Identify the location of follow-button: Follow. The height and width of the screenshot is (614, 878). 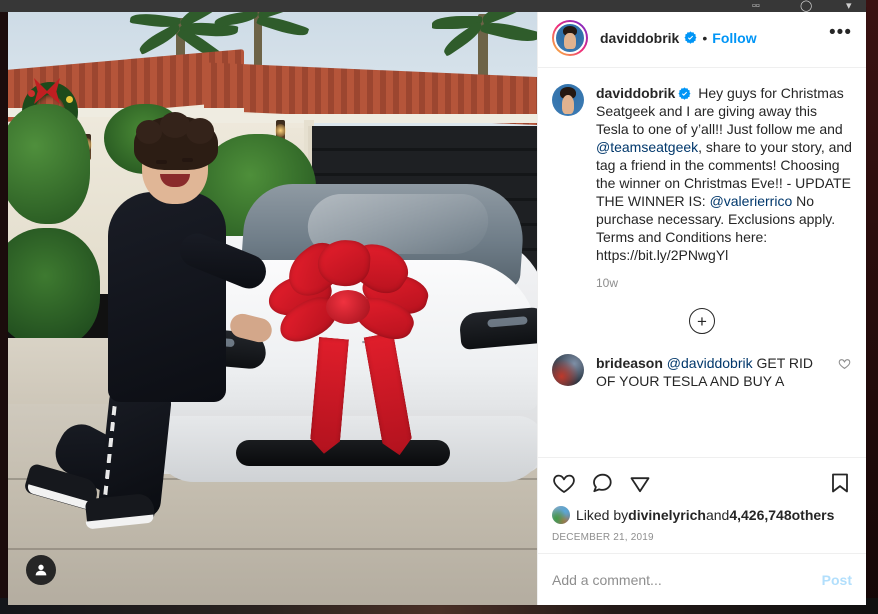
(734, 38).